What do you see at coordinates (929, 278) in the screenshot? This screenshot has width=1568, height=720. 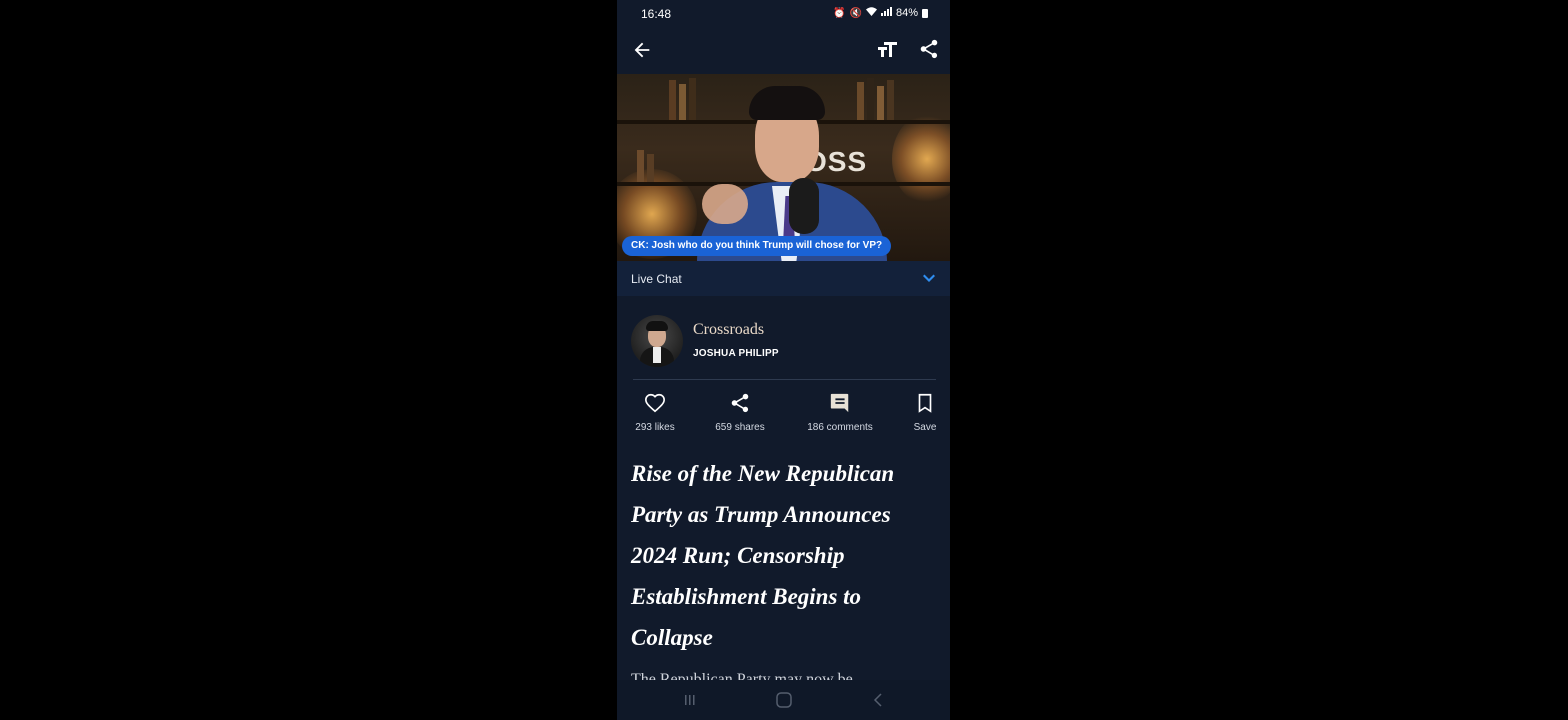 I see `chevron-down-icon` at bounding box center [929, 278].